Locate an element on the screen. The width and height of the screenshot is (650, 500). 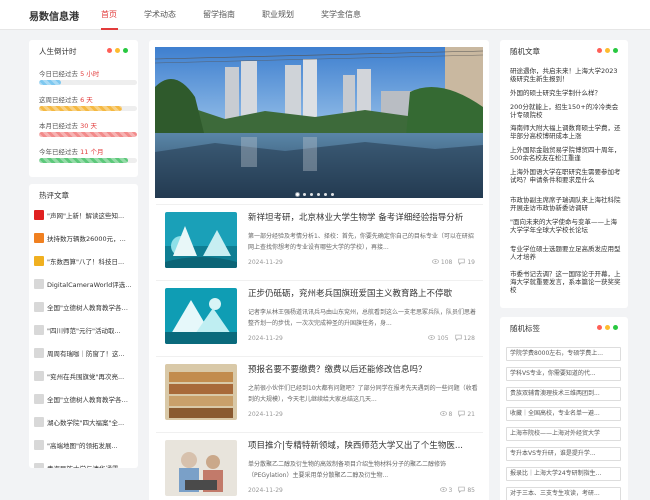
views-group: 108 is located at coordinates (442, 262).